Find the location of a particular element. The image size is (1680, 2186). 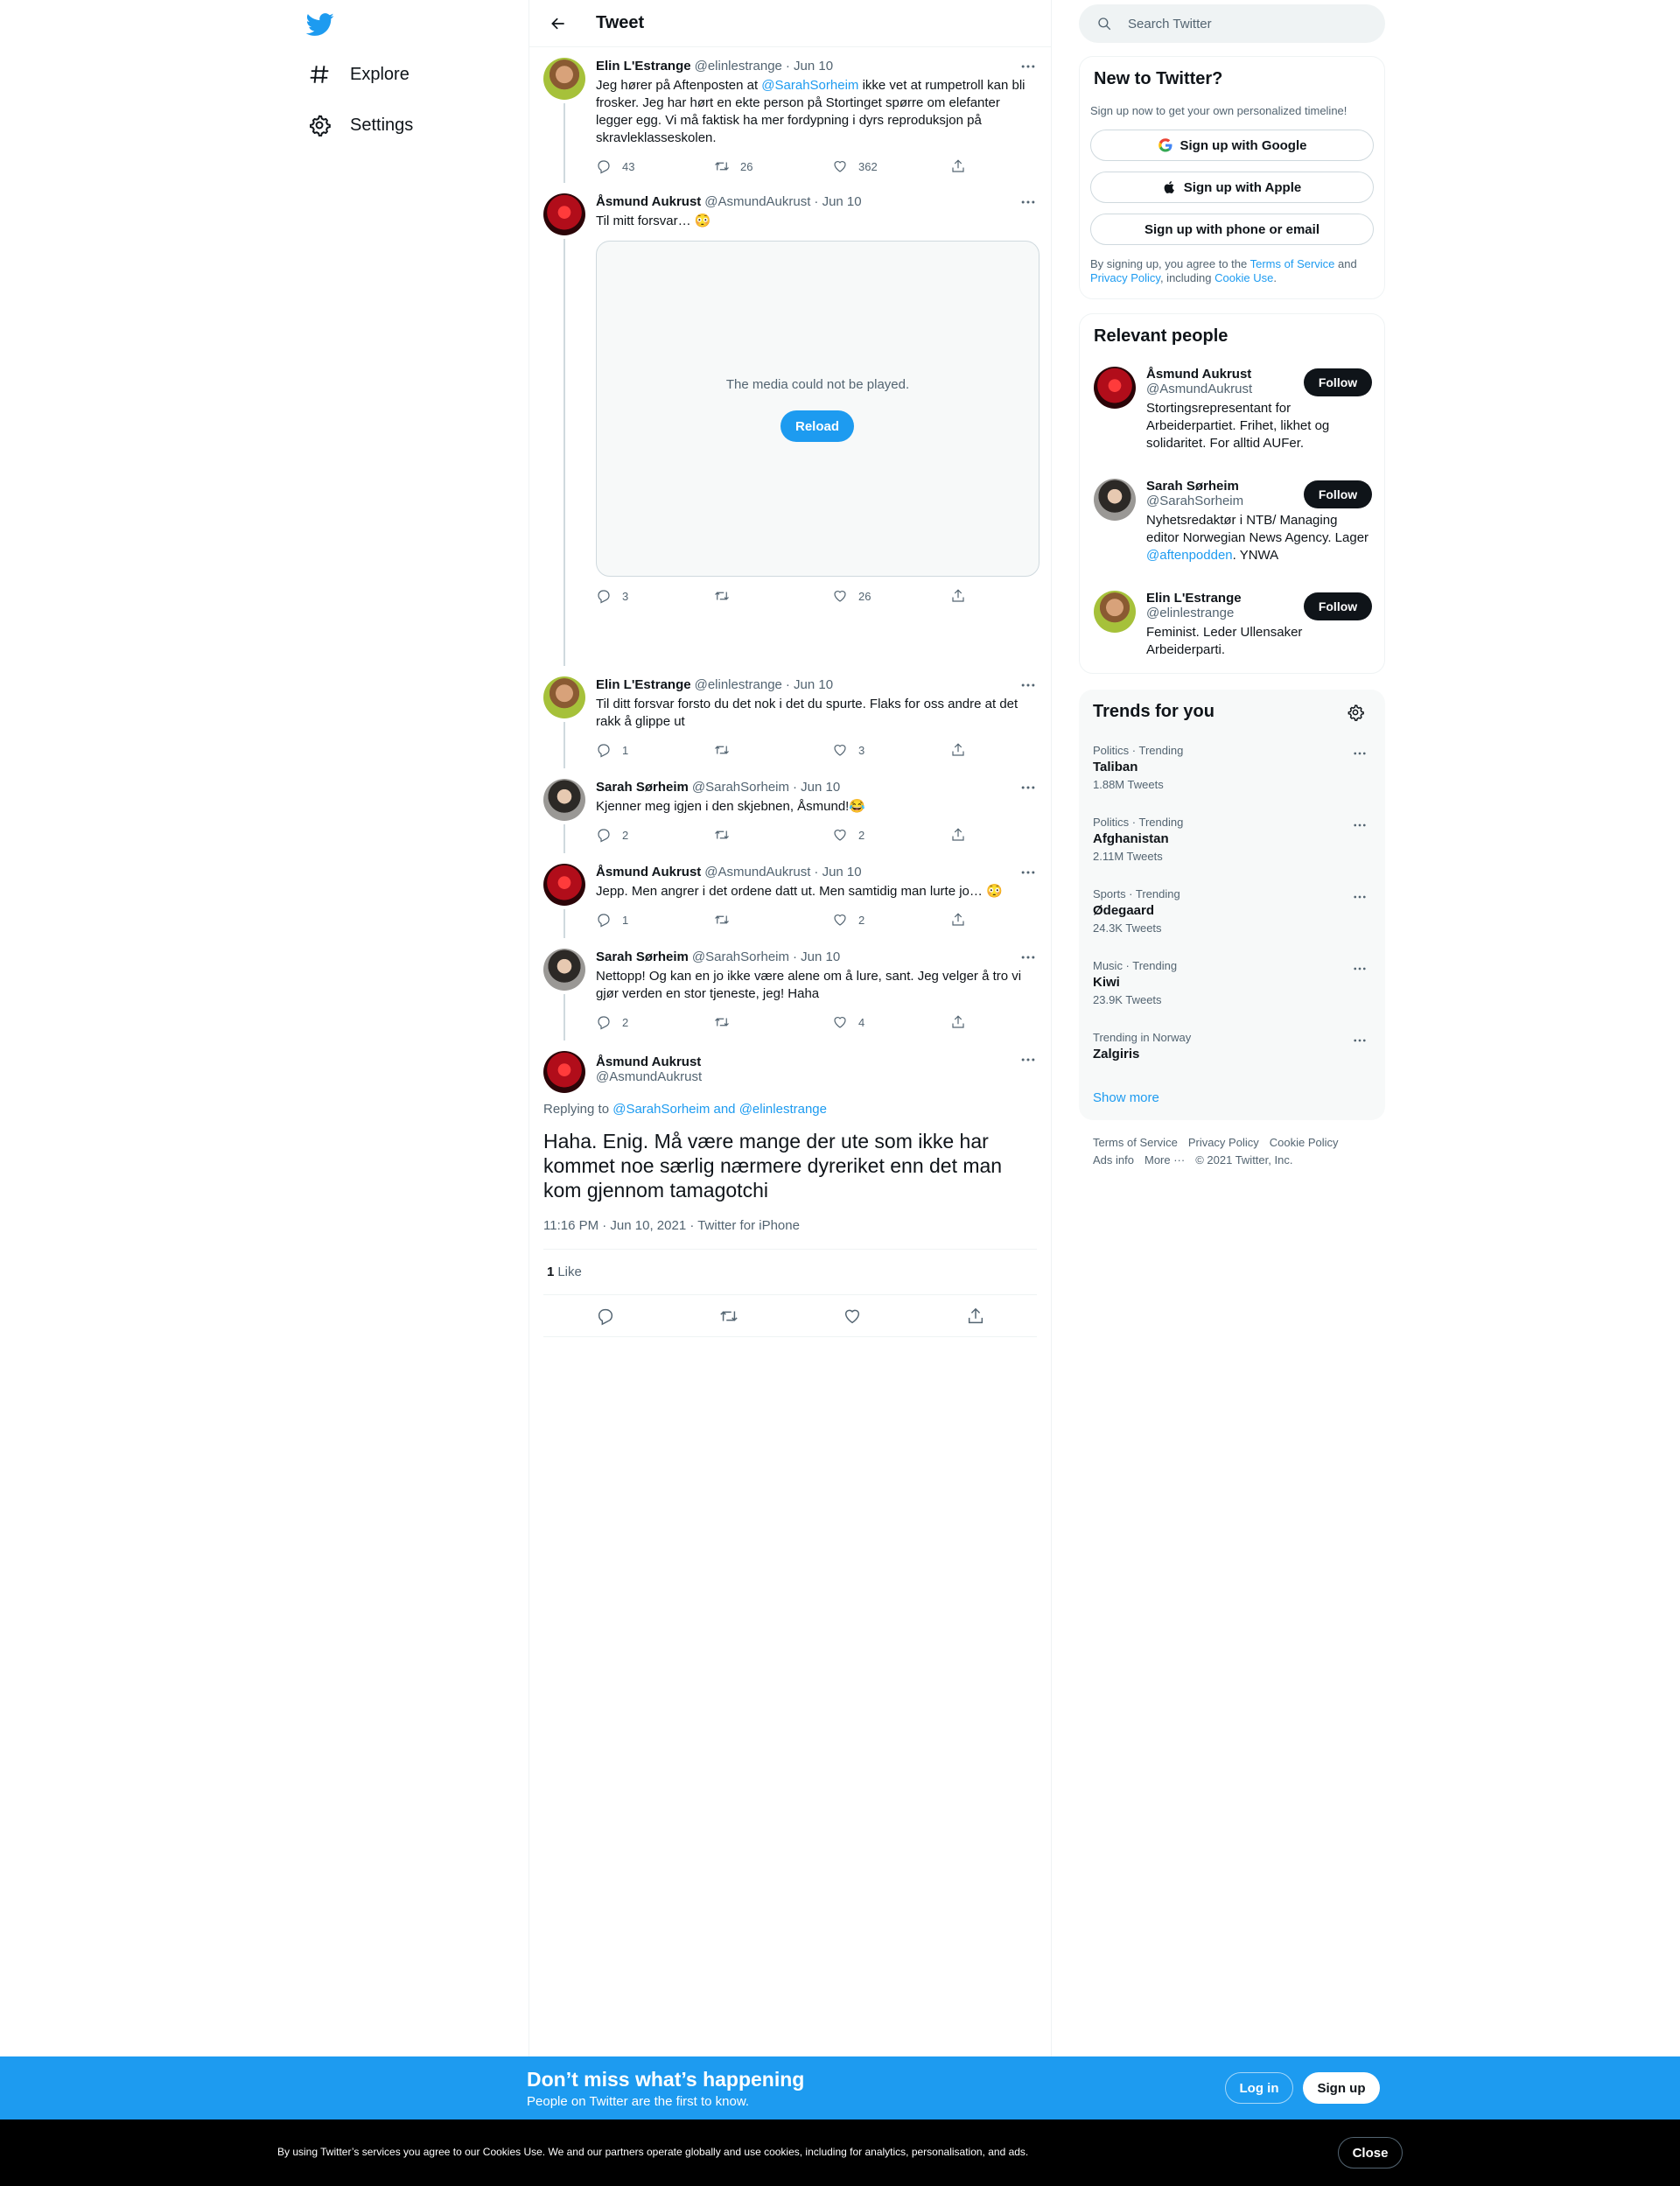

nav-item-settings: Settings is located at coordinates (360, 125).